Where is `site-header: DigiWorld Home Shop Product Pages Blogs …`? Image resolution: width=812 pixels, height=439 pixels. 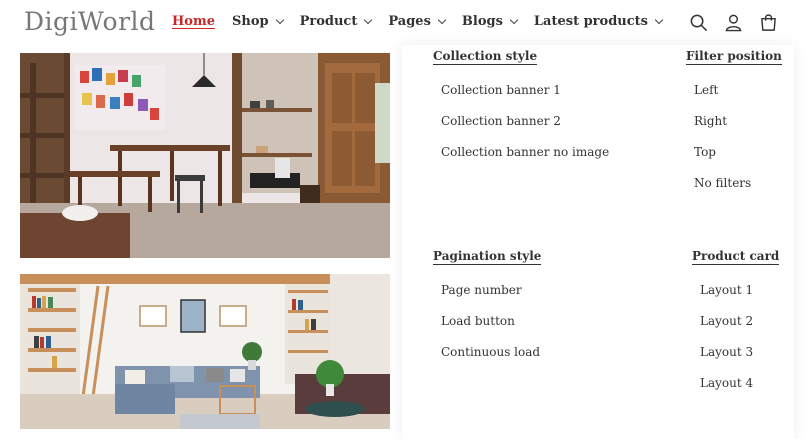 site-header: DigiWorld Home Shop Product Pages Blogs … is located at coordinates (406, 22).